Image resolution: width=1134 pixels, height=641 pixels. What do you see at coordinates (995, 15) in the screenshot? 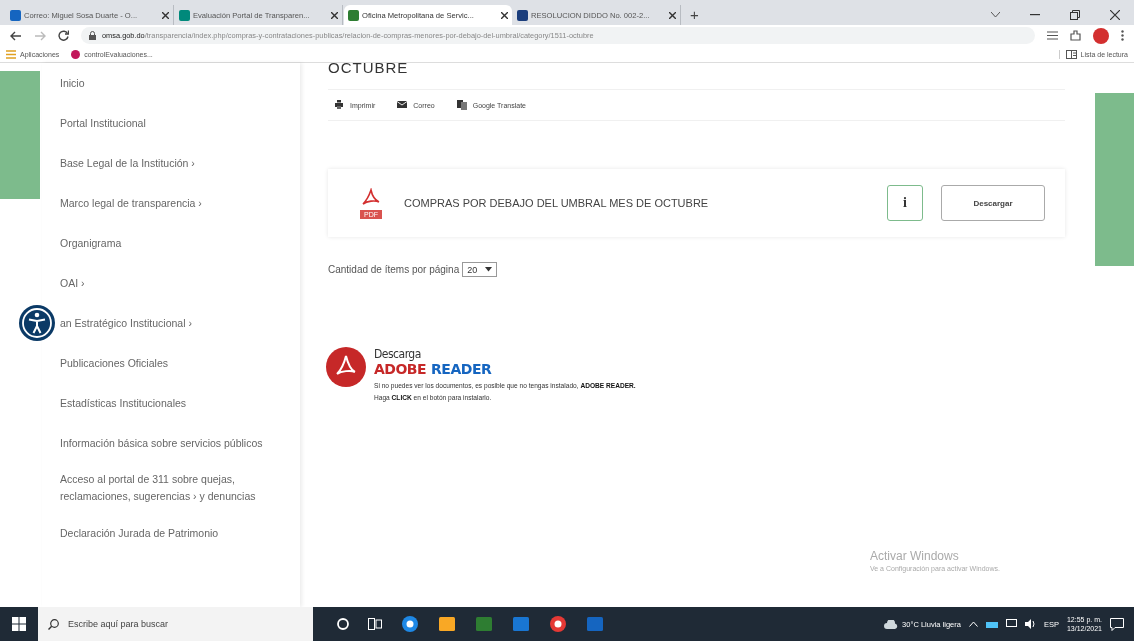
I see `dropdown-icon` at bounding box center [995, 15].